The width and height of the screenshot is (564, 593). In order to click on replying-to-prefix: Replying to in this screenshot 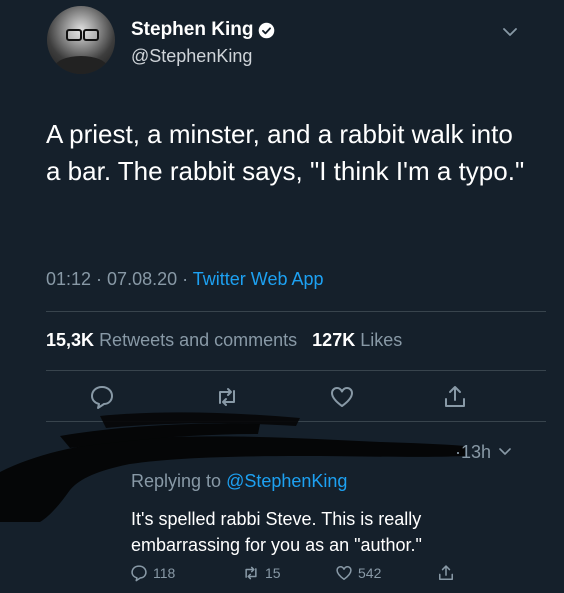, I will do `click(179, 481)`.